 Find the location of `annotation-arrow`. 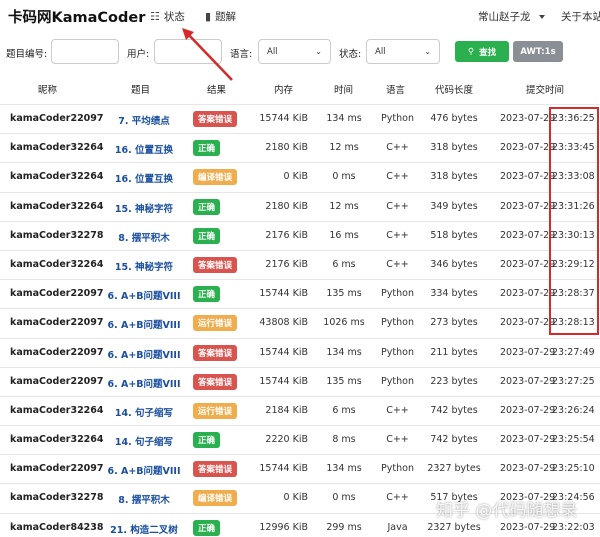

annotation-arrow is located at coordinates (207, 54).